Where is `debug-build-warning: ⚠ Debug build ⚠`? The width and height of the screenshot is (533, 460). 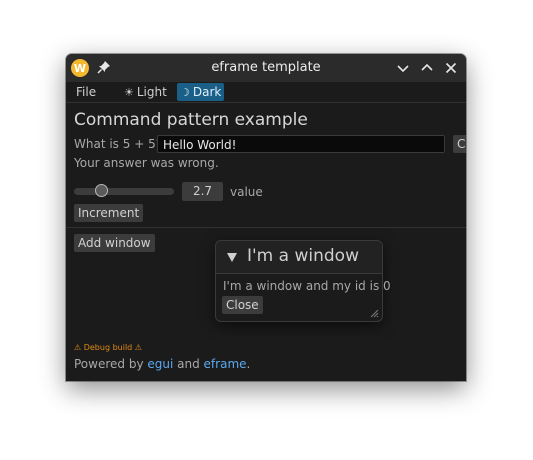
debug-build-warning: ⚠ Debug build ⚠ is located at coordinates (108, 347).